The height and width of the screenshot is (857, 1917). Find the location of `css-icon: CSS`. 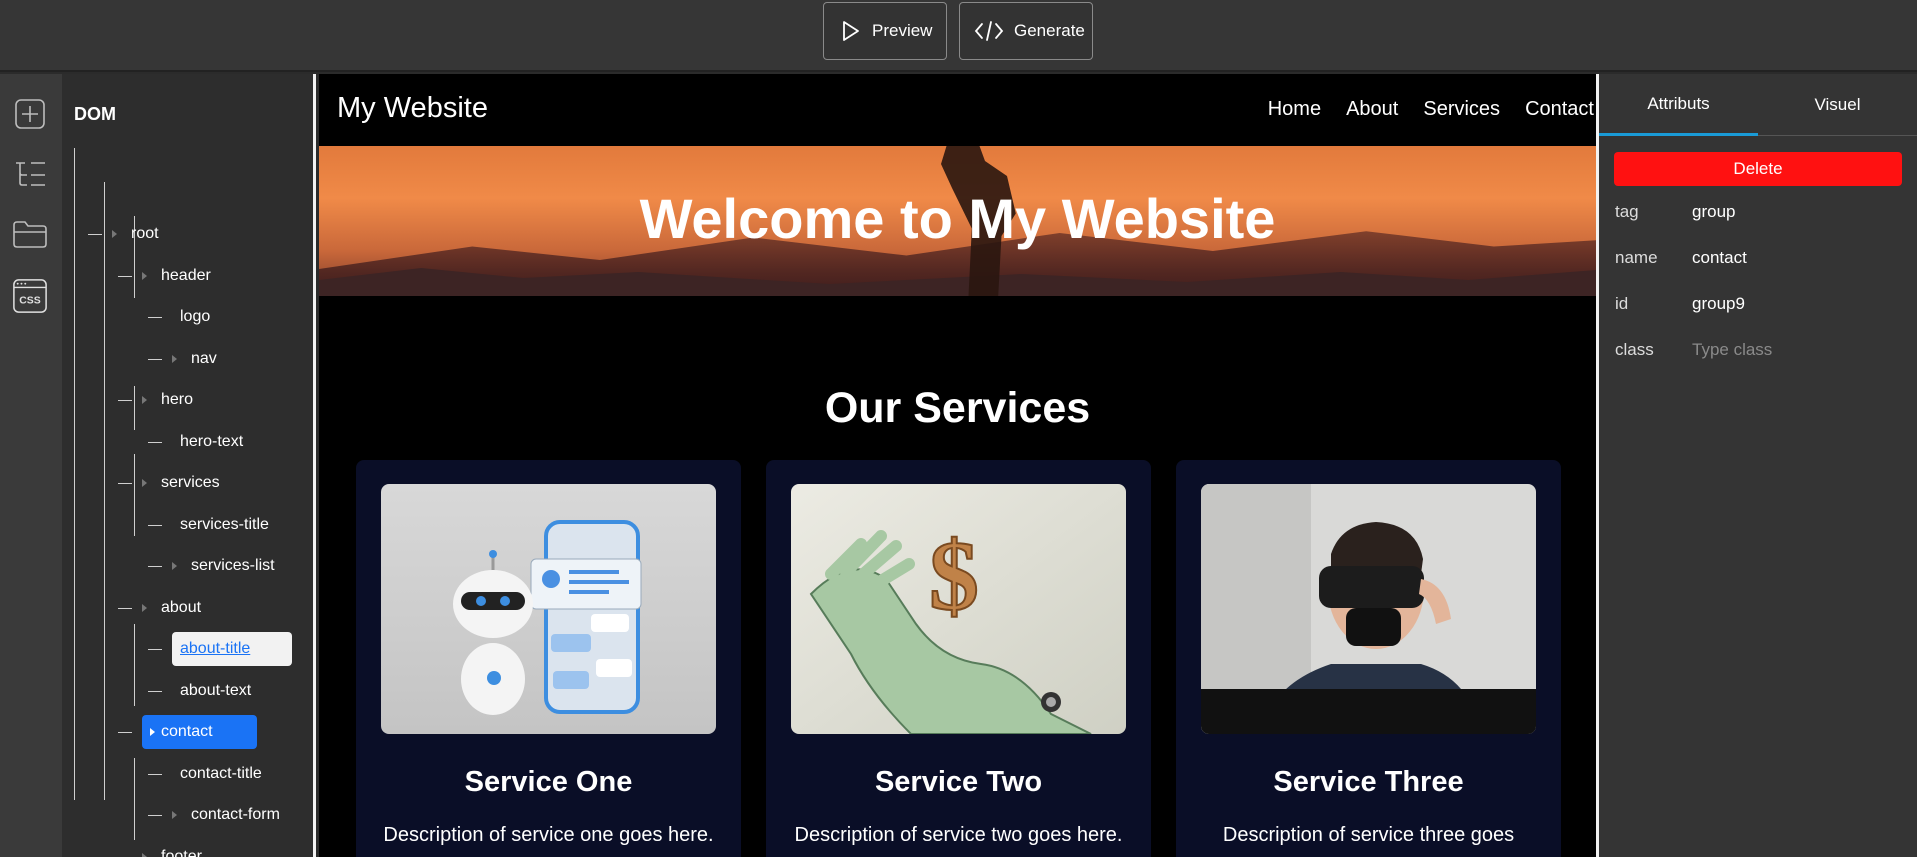

css-icon: CSS is located at coordinates (30, 296).